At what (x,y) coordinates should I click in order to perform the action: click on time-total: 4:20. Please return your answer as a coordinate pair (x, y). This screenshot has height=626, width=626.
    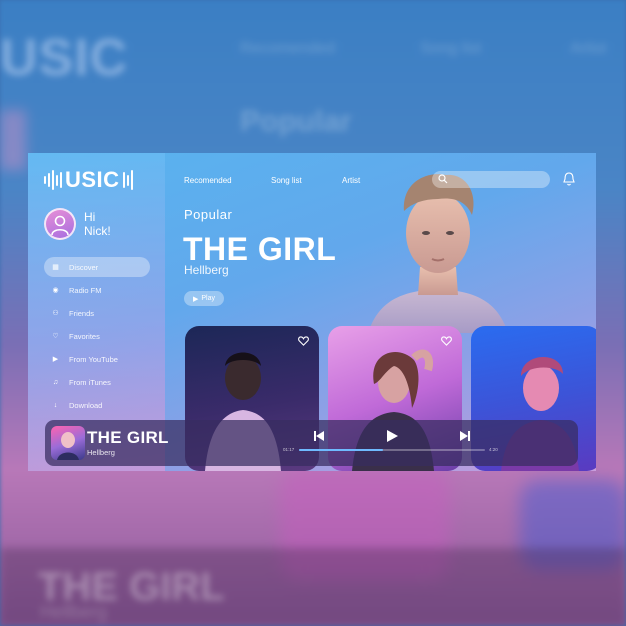
    Looking at the image, I should click on (493, 449).